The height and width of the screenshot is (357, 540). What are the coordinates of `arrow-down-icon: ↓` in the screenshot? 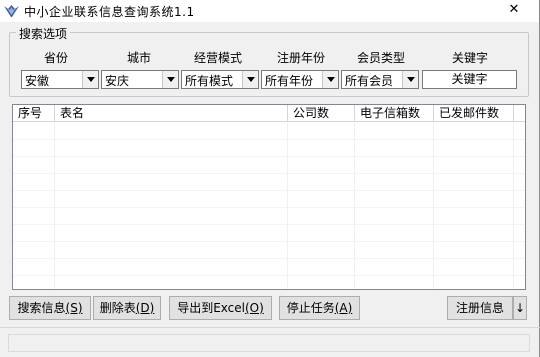 It's located at (520, 308).